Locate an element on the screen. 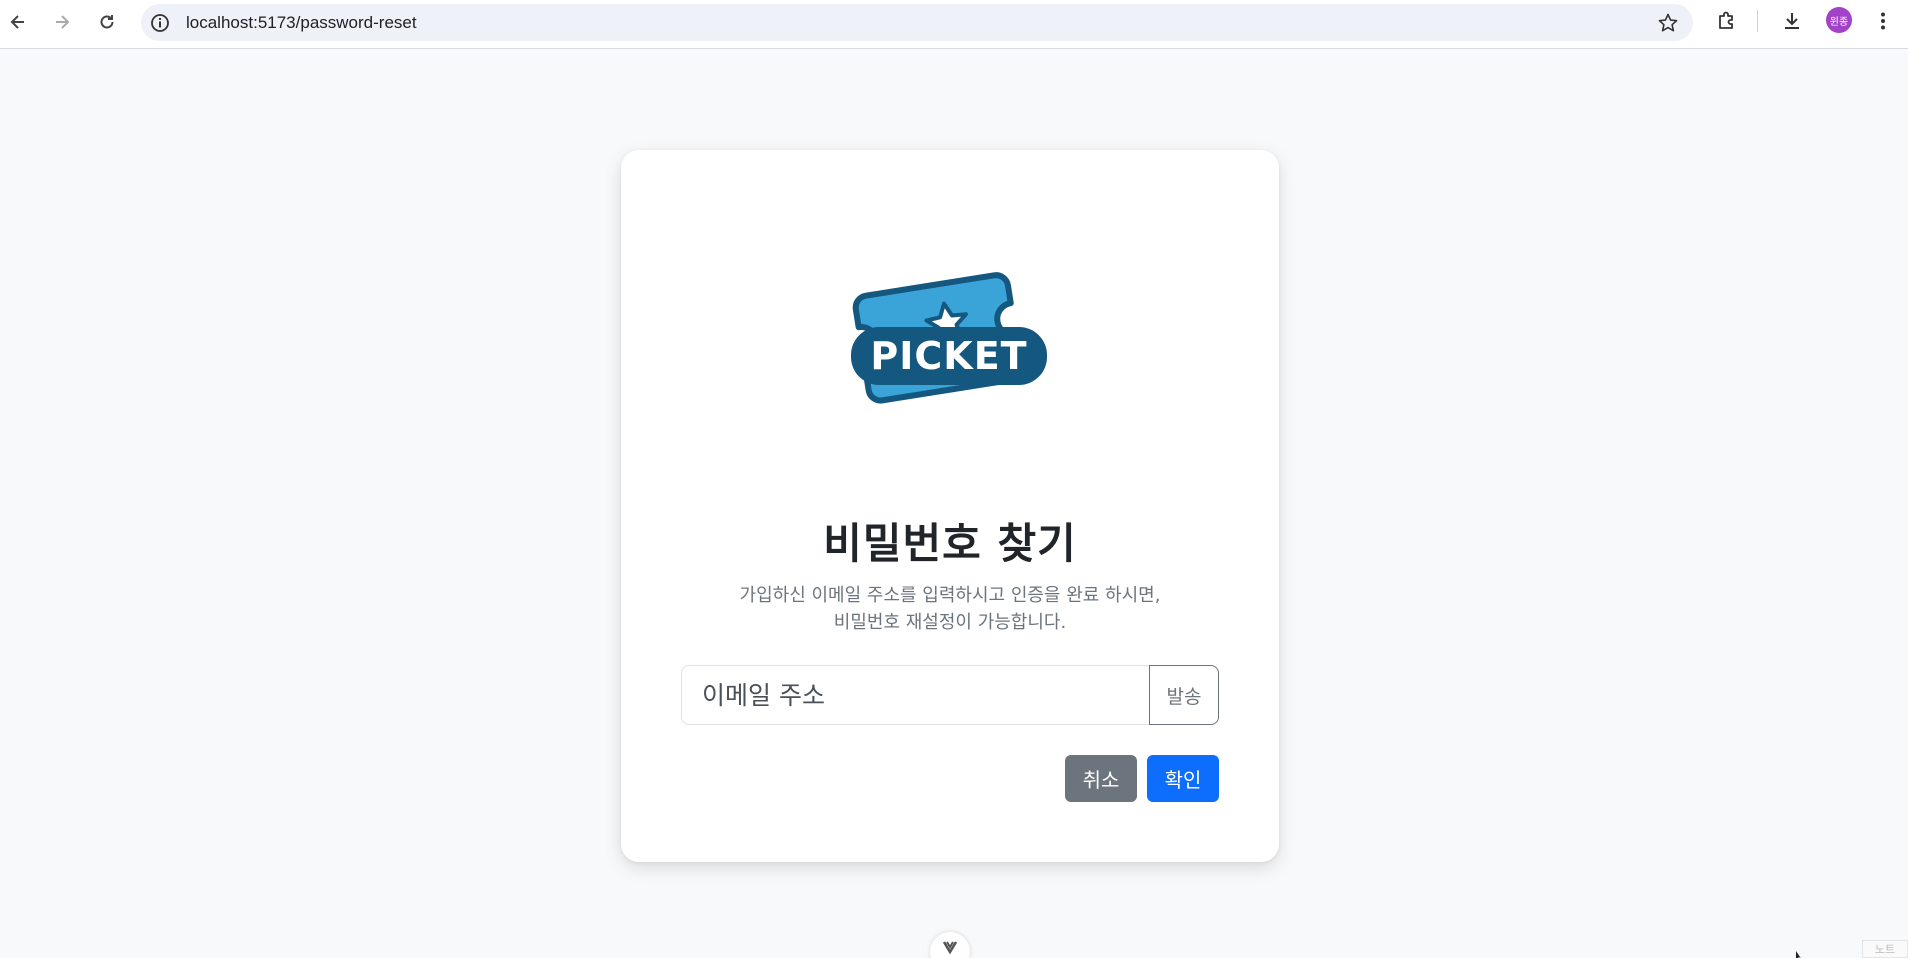 The image size is (1908, 958). browser-menu-button is located at coordinates (1883, 21).